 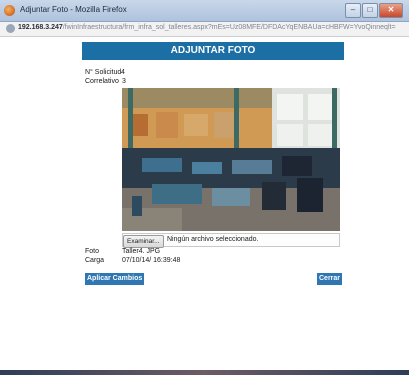 What do you see at coordinates (115, 279) in the screenshot?
I see `apply-changes-button: Aplicar Cambios` at bounding box center [115, 279].